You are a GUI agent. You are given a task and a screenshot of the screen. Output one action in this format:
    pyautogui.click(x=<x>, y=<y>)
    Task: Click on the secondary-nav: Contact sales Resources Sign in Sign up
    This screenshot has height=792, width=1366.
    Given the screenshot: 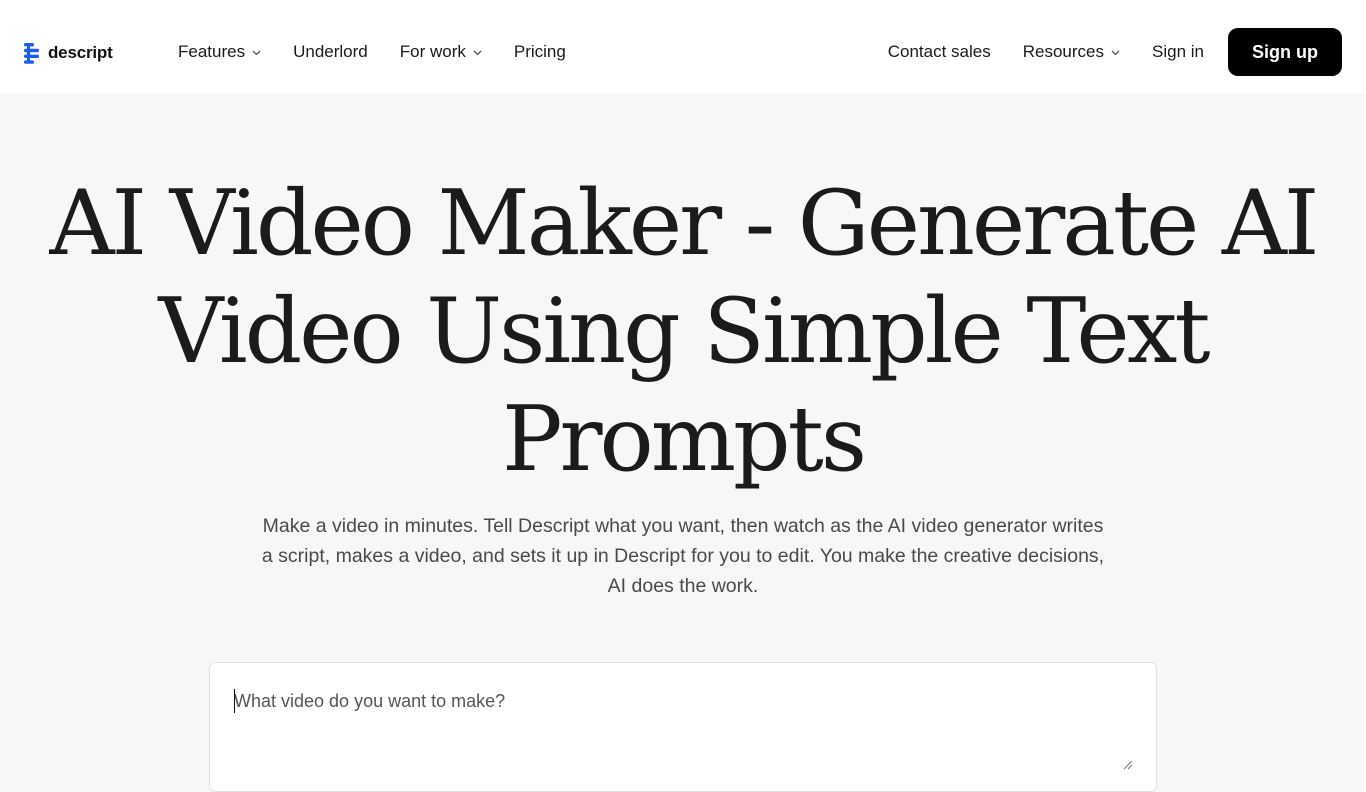 What is the action you would take?
    pyautogui.click(x=1115, y=52)
    